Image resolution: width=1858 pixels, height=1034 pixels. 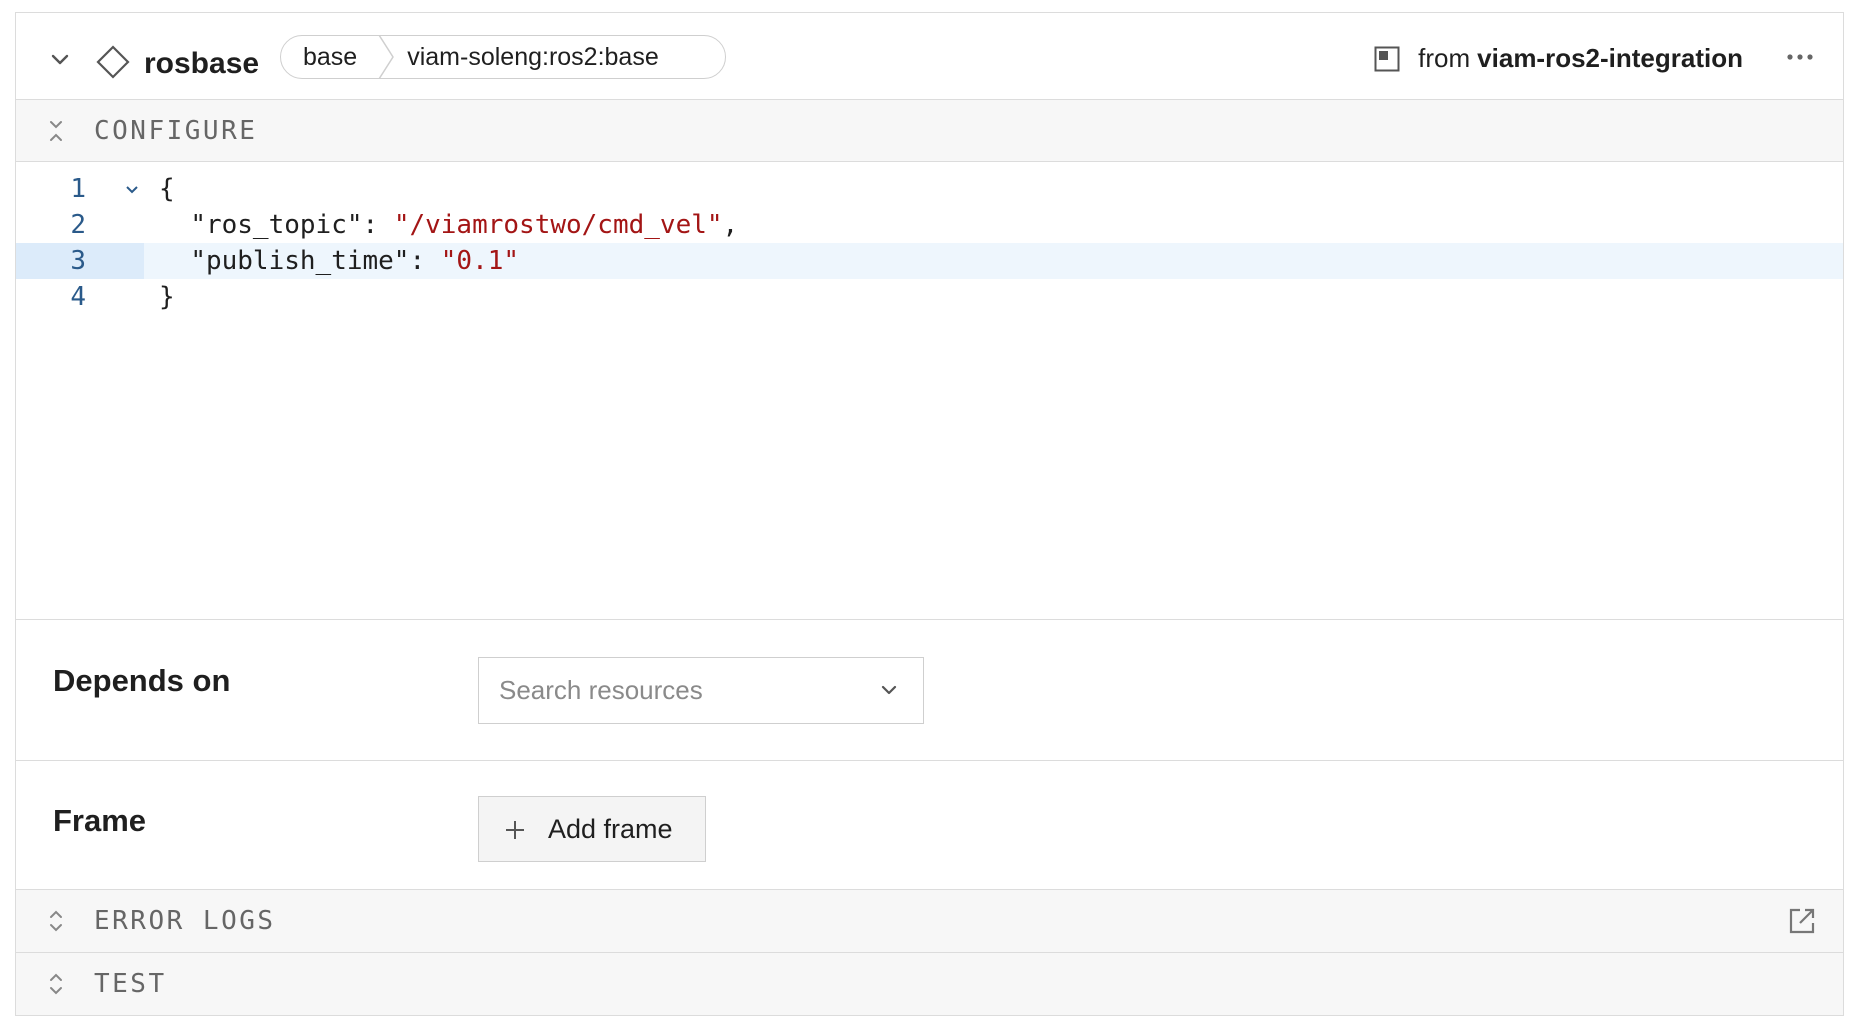 What do you see at coordinates (929, 921) in the screenshot?
I see `error-logs-section-toggle: ERROR LOGS` at bounding box center [929, 921].